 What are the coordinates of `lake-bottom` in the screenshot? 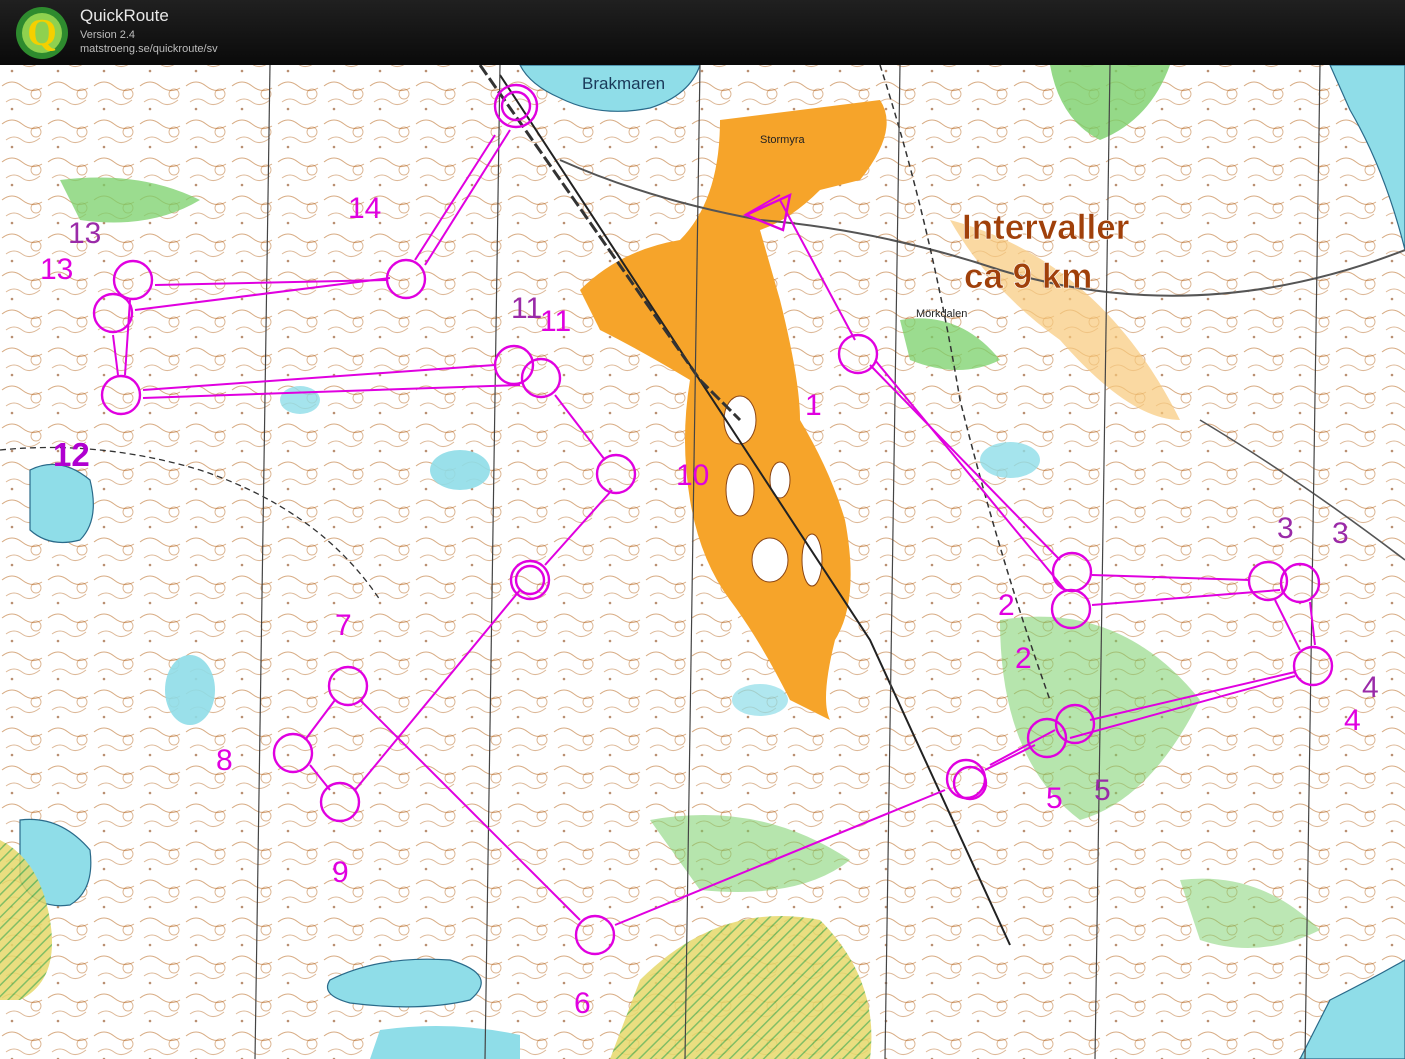 It's located at (445, 1042).